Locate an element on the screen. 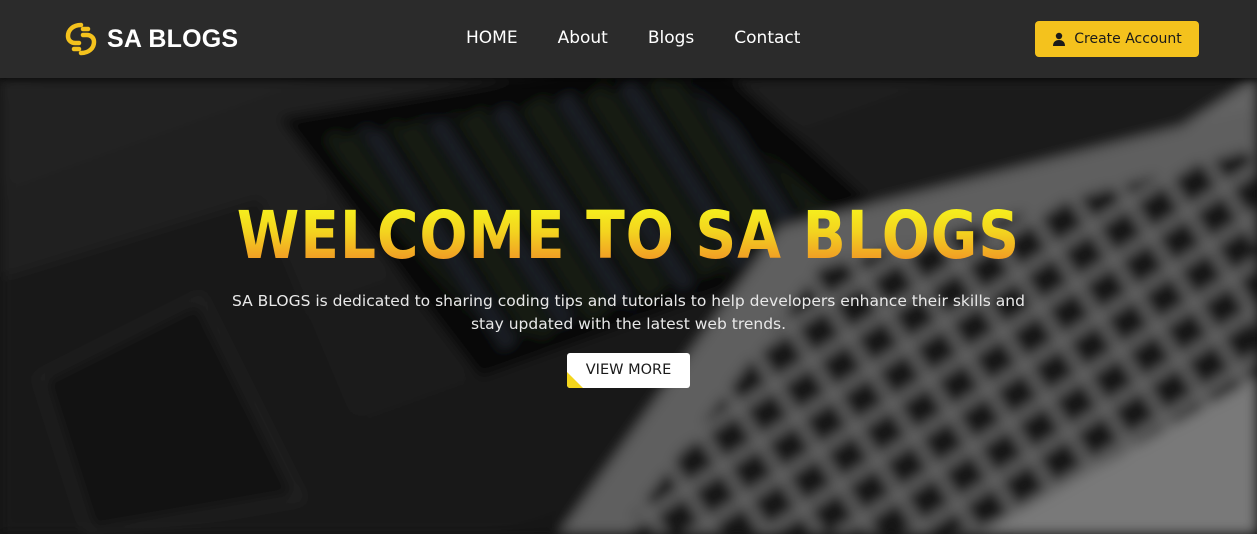 The height and width of the screenshot is (534, 1257). brand-name: SA BLOGS is located at coordinates (173, 38).